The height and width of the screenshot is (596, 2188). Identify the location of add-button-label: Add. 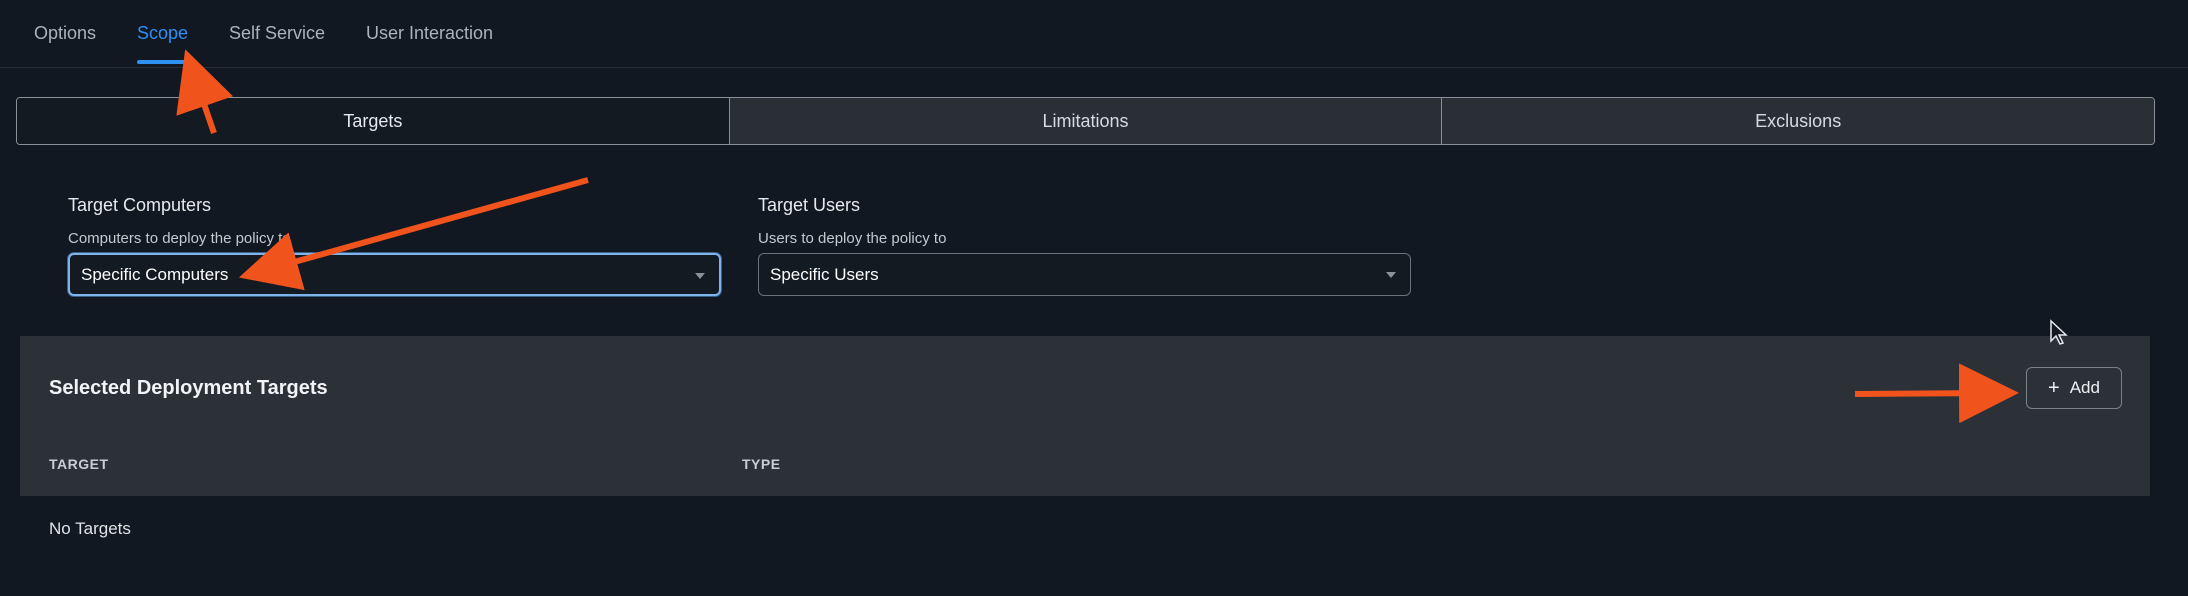
(2084, 387).